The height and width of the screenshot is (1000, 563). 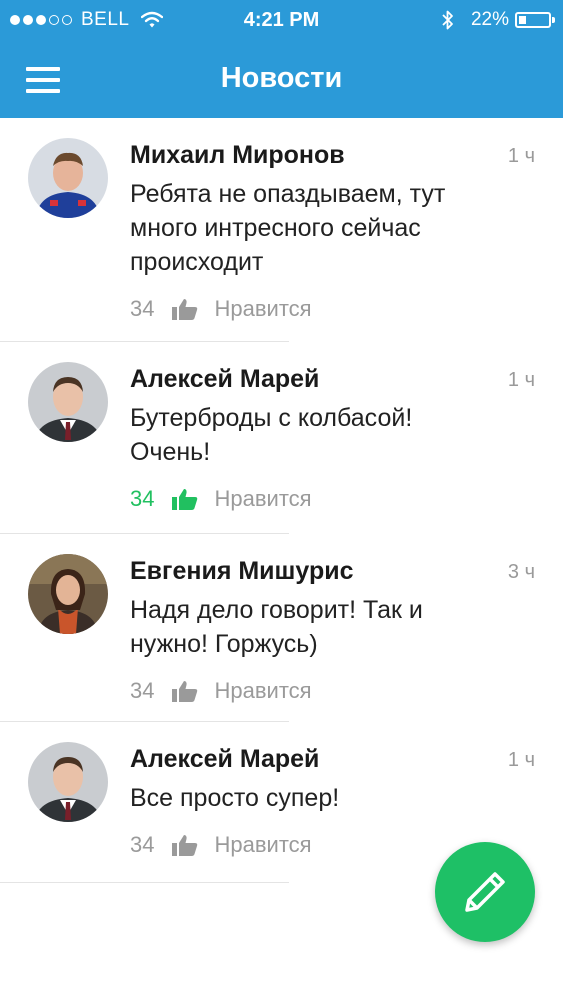 What do you see at coordinates (346, 571) in the screenshot?
I see `post-author: Евгения Мишурис` at bounding box center [346, 571].